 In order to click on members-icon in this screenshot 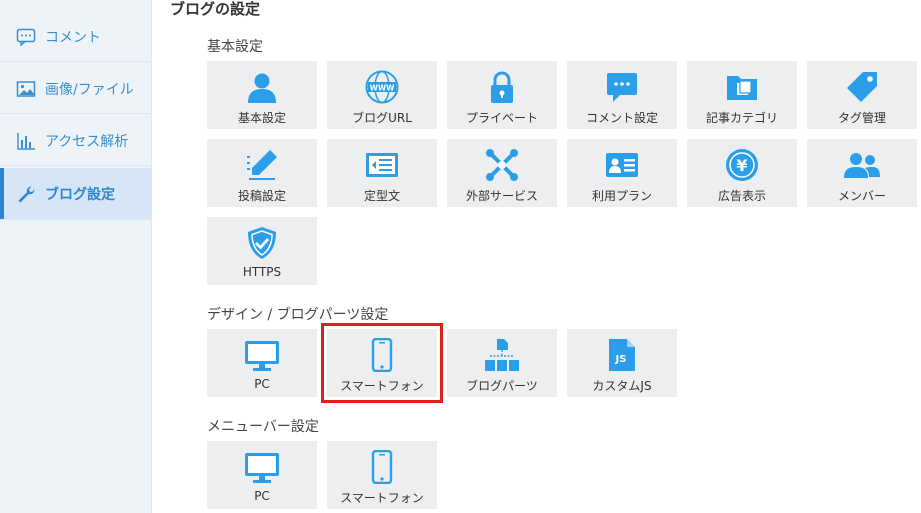, I will do `click(862, 165)`.